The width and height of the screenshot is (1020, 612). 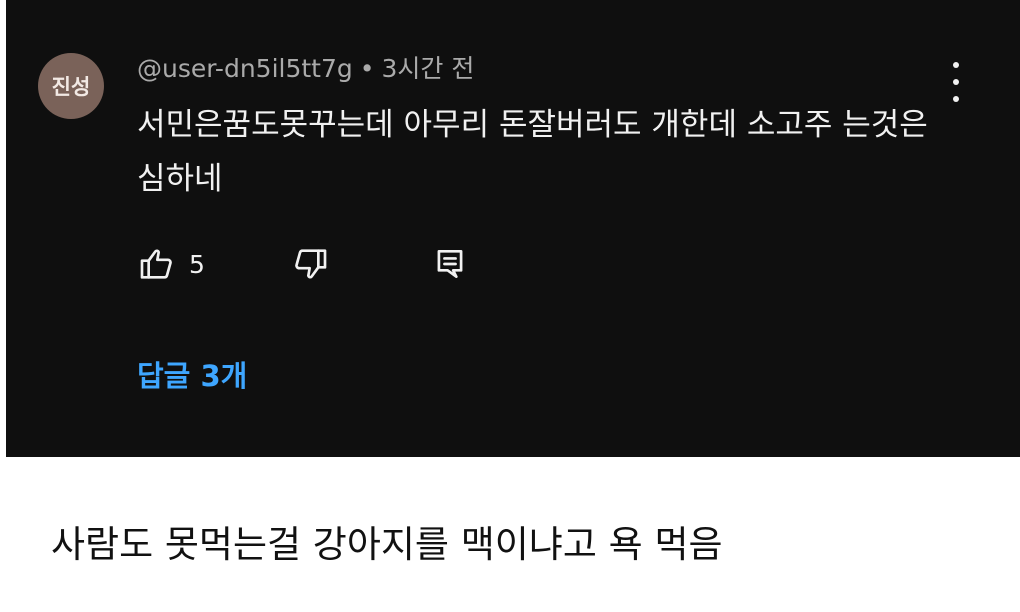 I want to click on comment-meta: @user-dn5il5tt7g • 3시간 전, so click(x=305, y=69).